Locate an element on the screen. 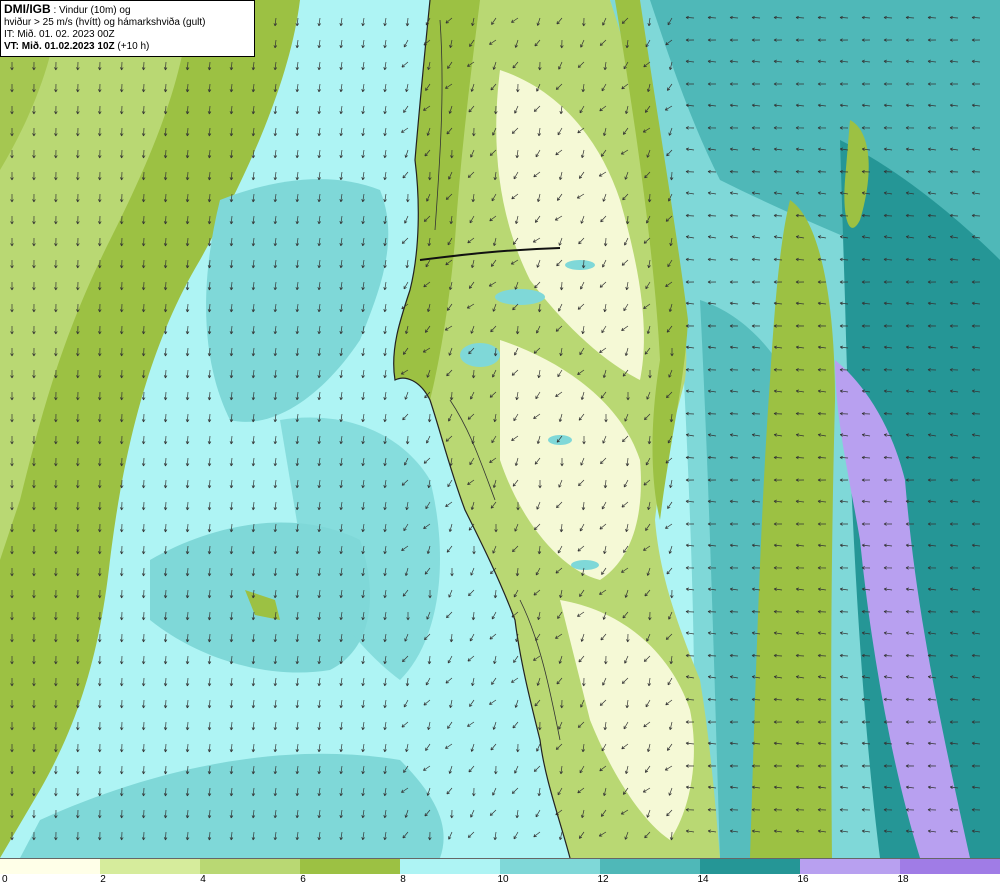 The image size is (1000, 887). valid-time-line: VT: Mið. 01.02.2023 10Z (+10 h) is located at coordinates (127, 47).